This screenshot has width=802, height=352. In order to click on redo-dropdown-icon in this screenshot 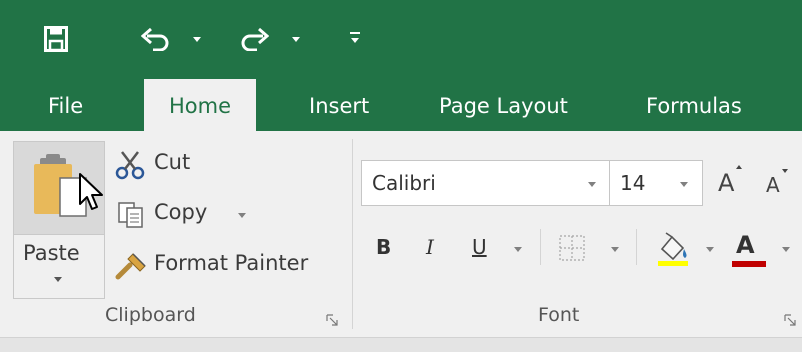, I will do `click(296, 39)`.